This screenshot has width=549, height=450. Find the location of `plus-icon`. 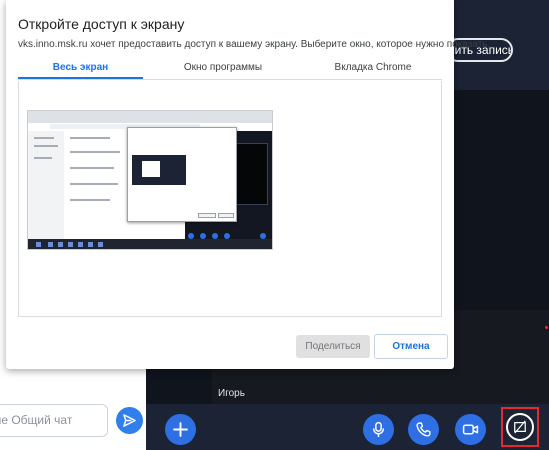

plus-icon is located at coordinates (180, 429).